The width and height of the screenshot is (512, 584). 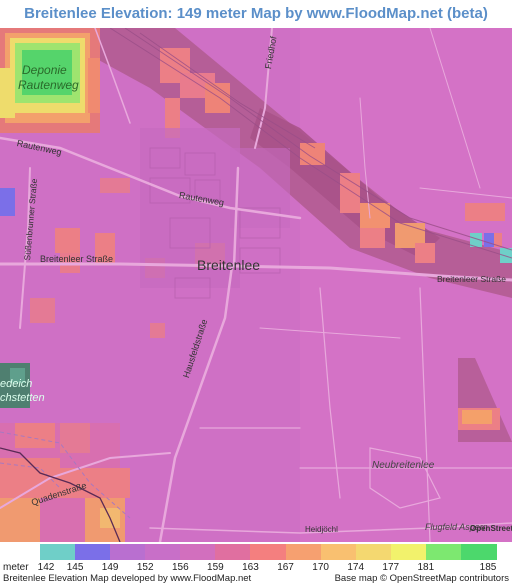 What do you see at coordinates (46, 567) in the screenshot?
I see `legend-value: 142` at bounding box center [46, 567].